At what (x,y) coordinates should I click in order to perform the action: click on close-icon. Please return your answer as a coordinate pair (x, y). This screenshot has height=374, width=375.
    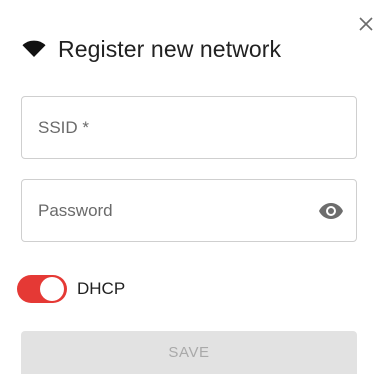
    Looking at the image, I should click on (366, 24).